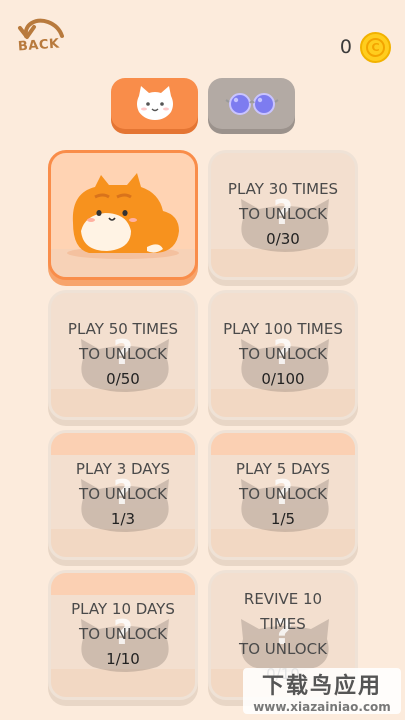 This screenshot has height=720, width=405. Describe the element at coordinates (345, 47) in the screenshot. I see `coin-count: 0` at that location.